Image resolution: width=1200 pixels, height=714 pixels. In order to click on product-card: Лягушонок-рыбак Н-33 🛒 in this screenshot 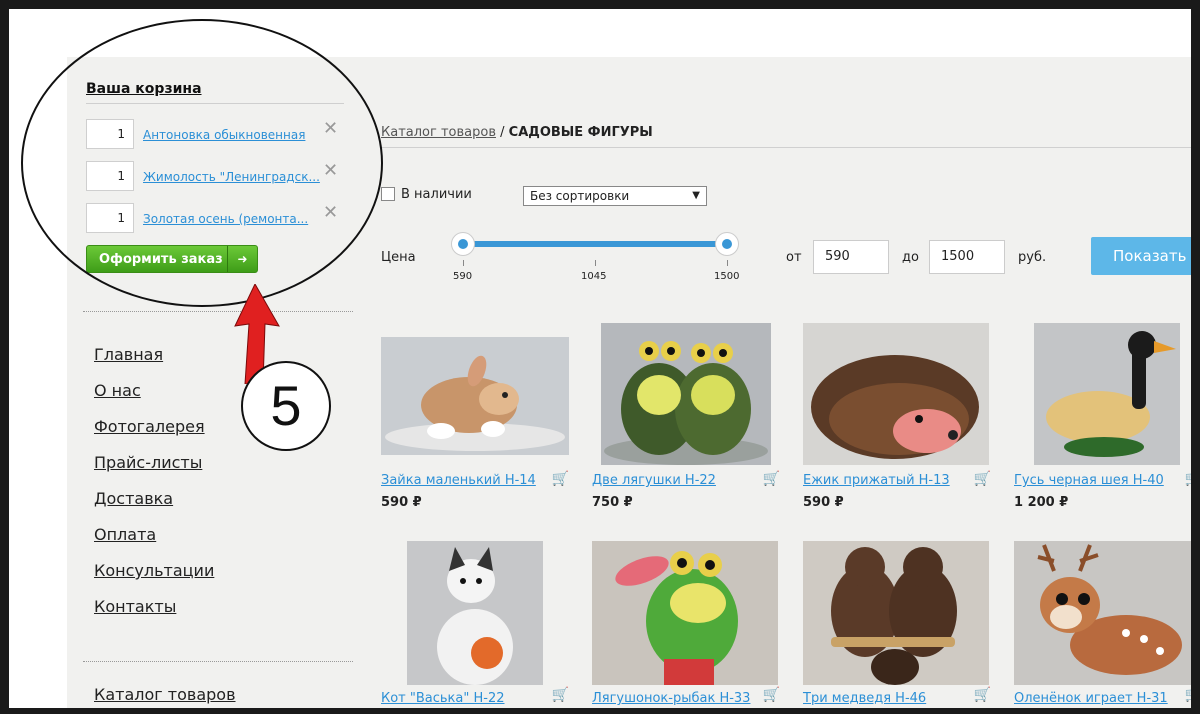, I will do `click(692, 624)`.